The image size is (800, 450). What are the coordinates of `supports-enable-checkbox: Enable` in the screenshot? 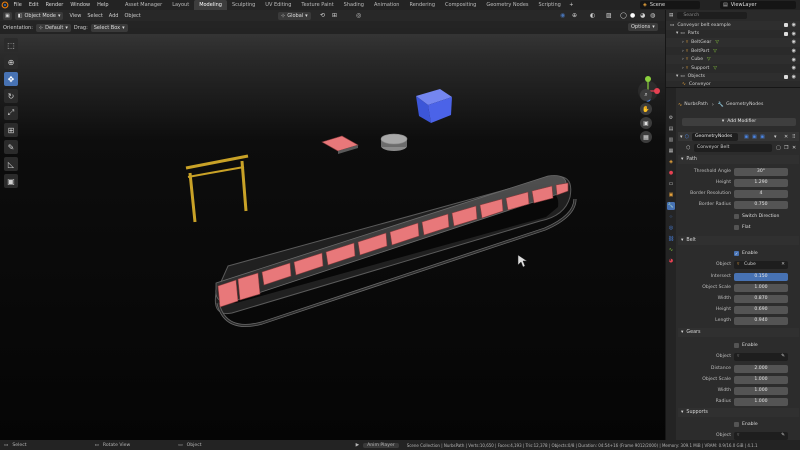 It's located at (746, 424).